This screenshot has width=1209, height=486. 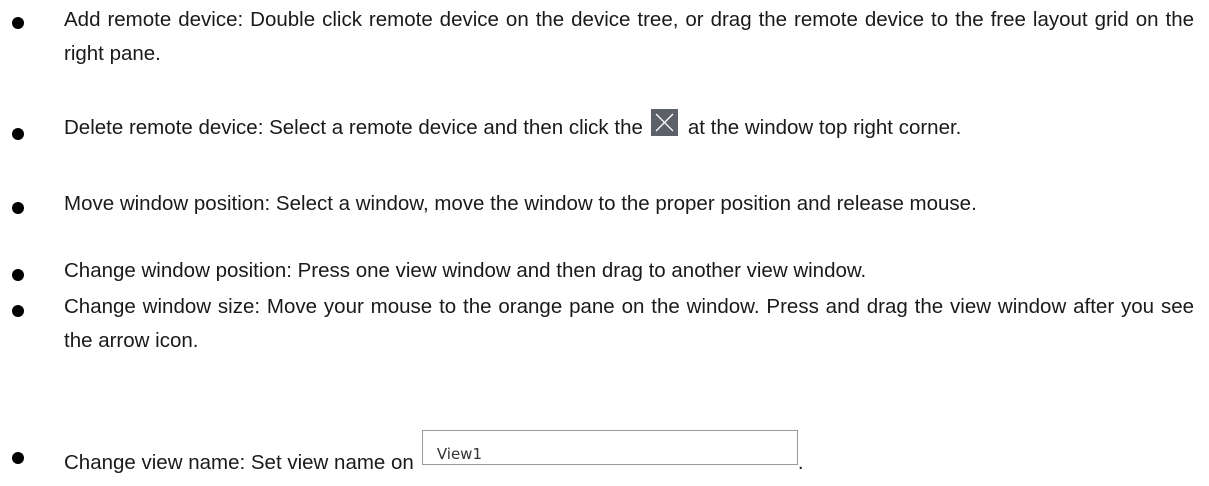 What do you see at coordinates (800, 462) in the screenshot?
I see `list-item-text-after: .` at bounding box center [800, 462].